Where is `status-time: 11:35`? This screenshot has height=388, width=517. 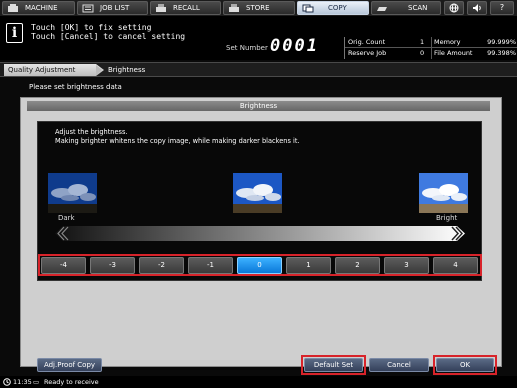 status-time: 11:35 is located at coordinates (22, 382).